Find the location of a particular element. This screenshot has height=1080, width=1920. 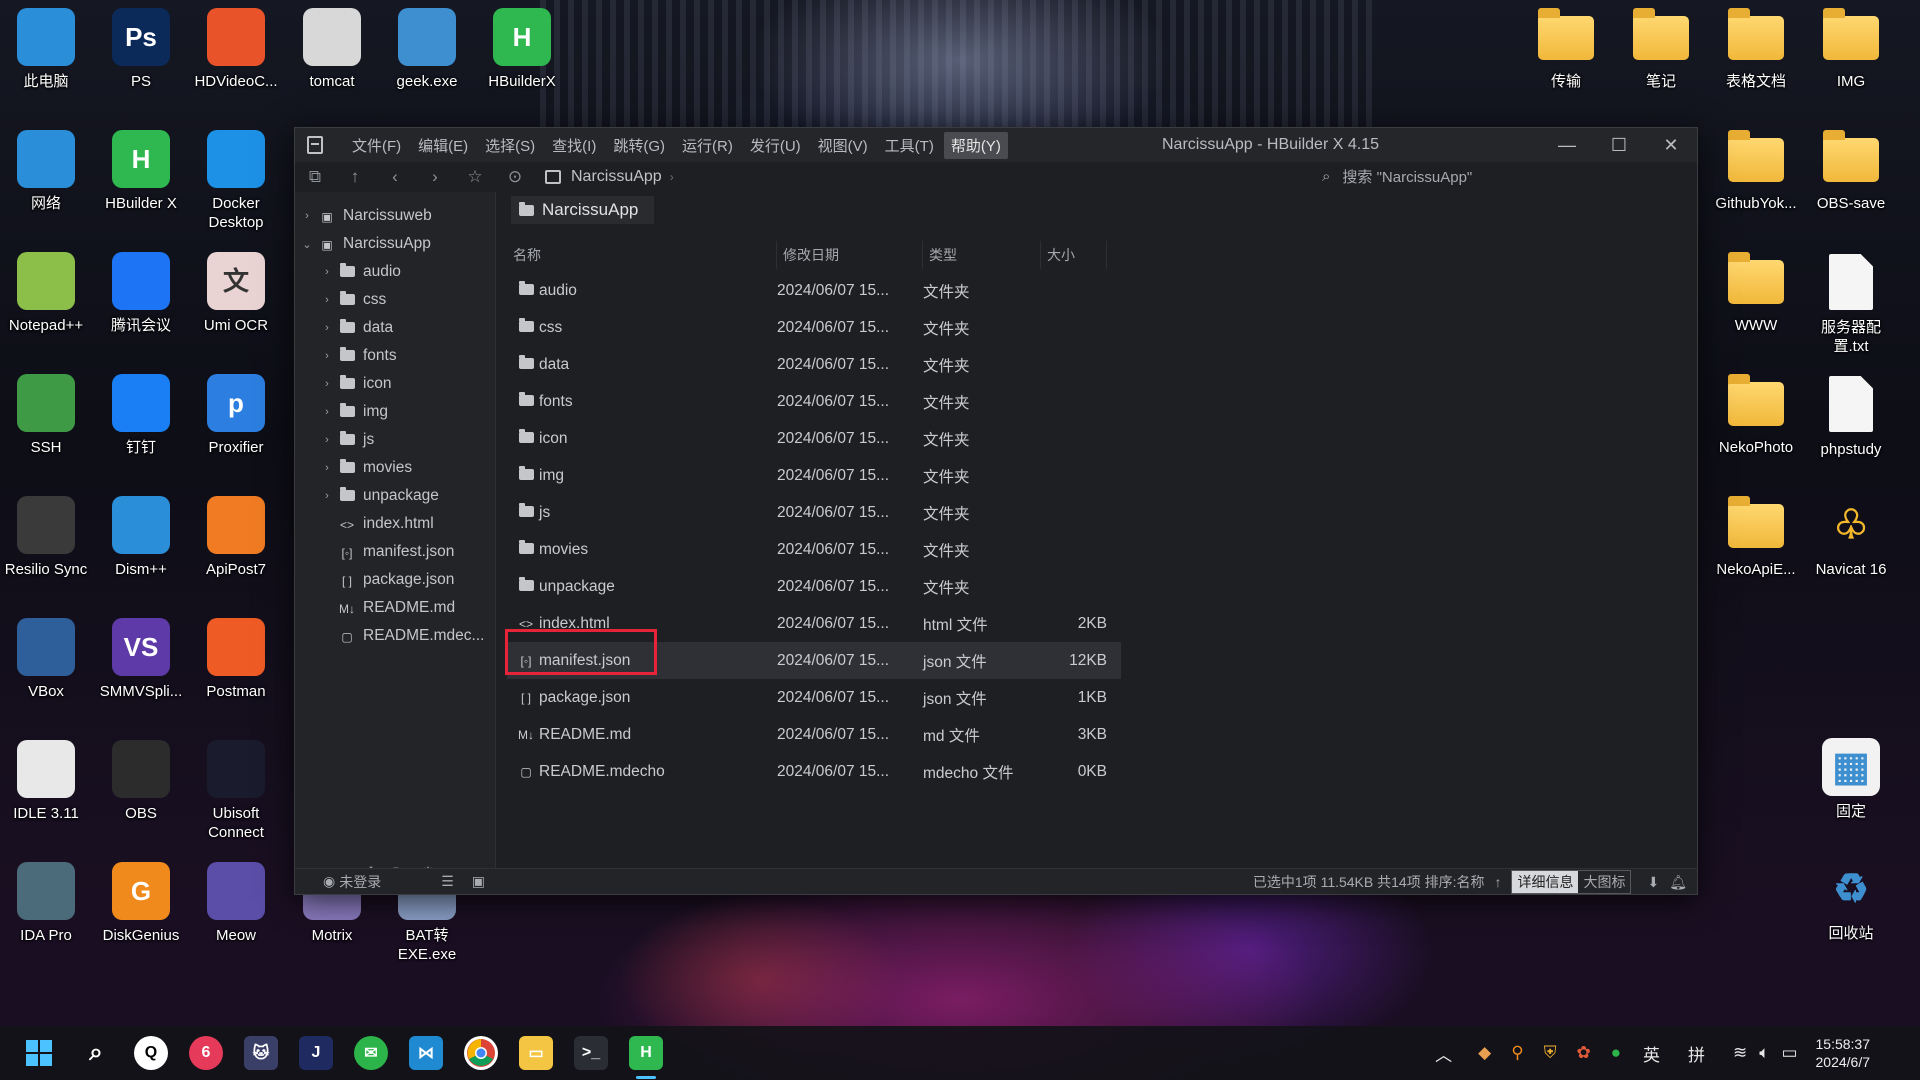

wechat-icon: ✉ is located at coordinates (371, 1053).